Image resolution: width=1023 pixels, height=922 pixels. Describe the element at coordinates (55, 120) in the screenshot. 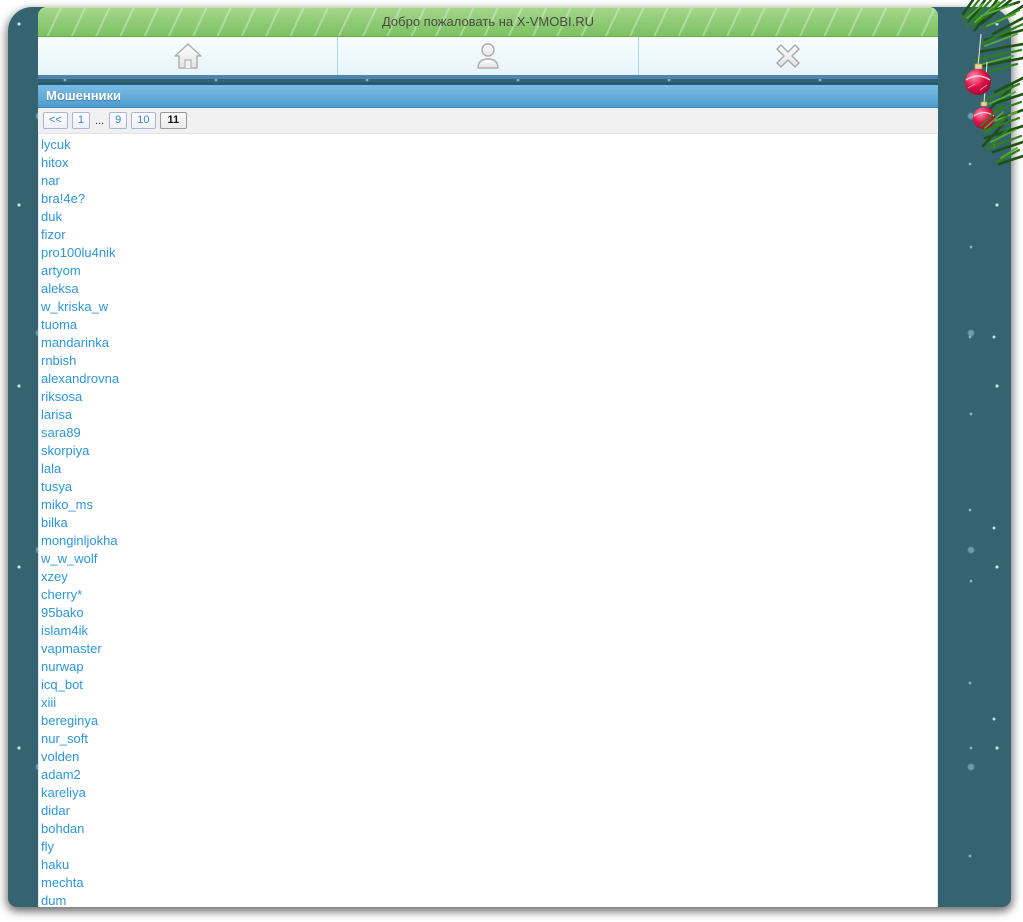

I see `pagination-prev-button: <<` at that location.